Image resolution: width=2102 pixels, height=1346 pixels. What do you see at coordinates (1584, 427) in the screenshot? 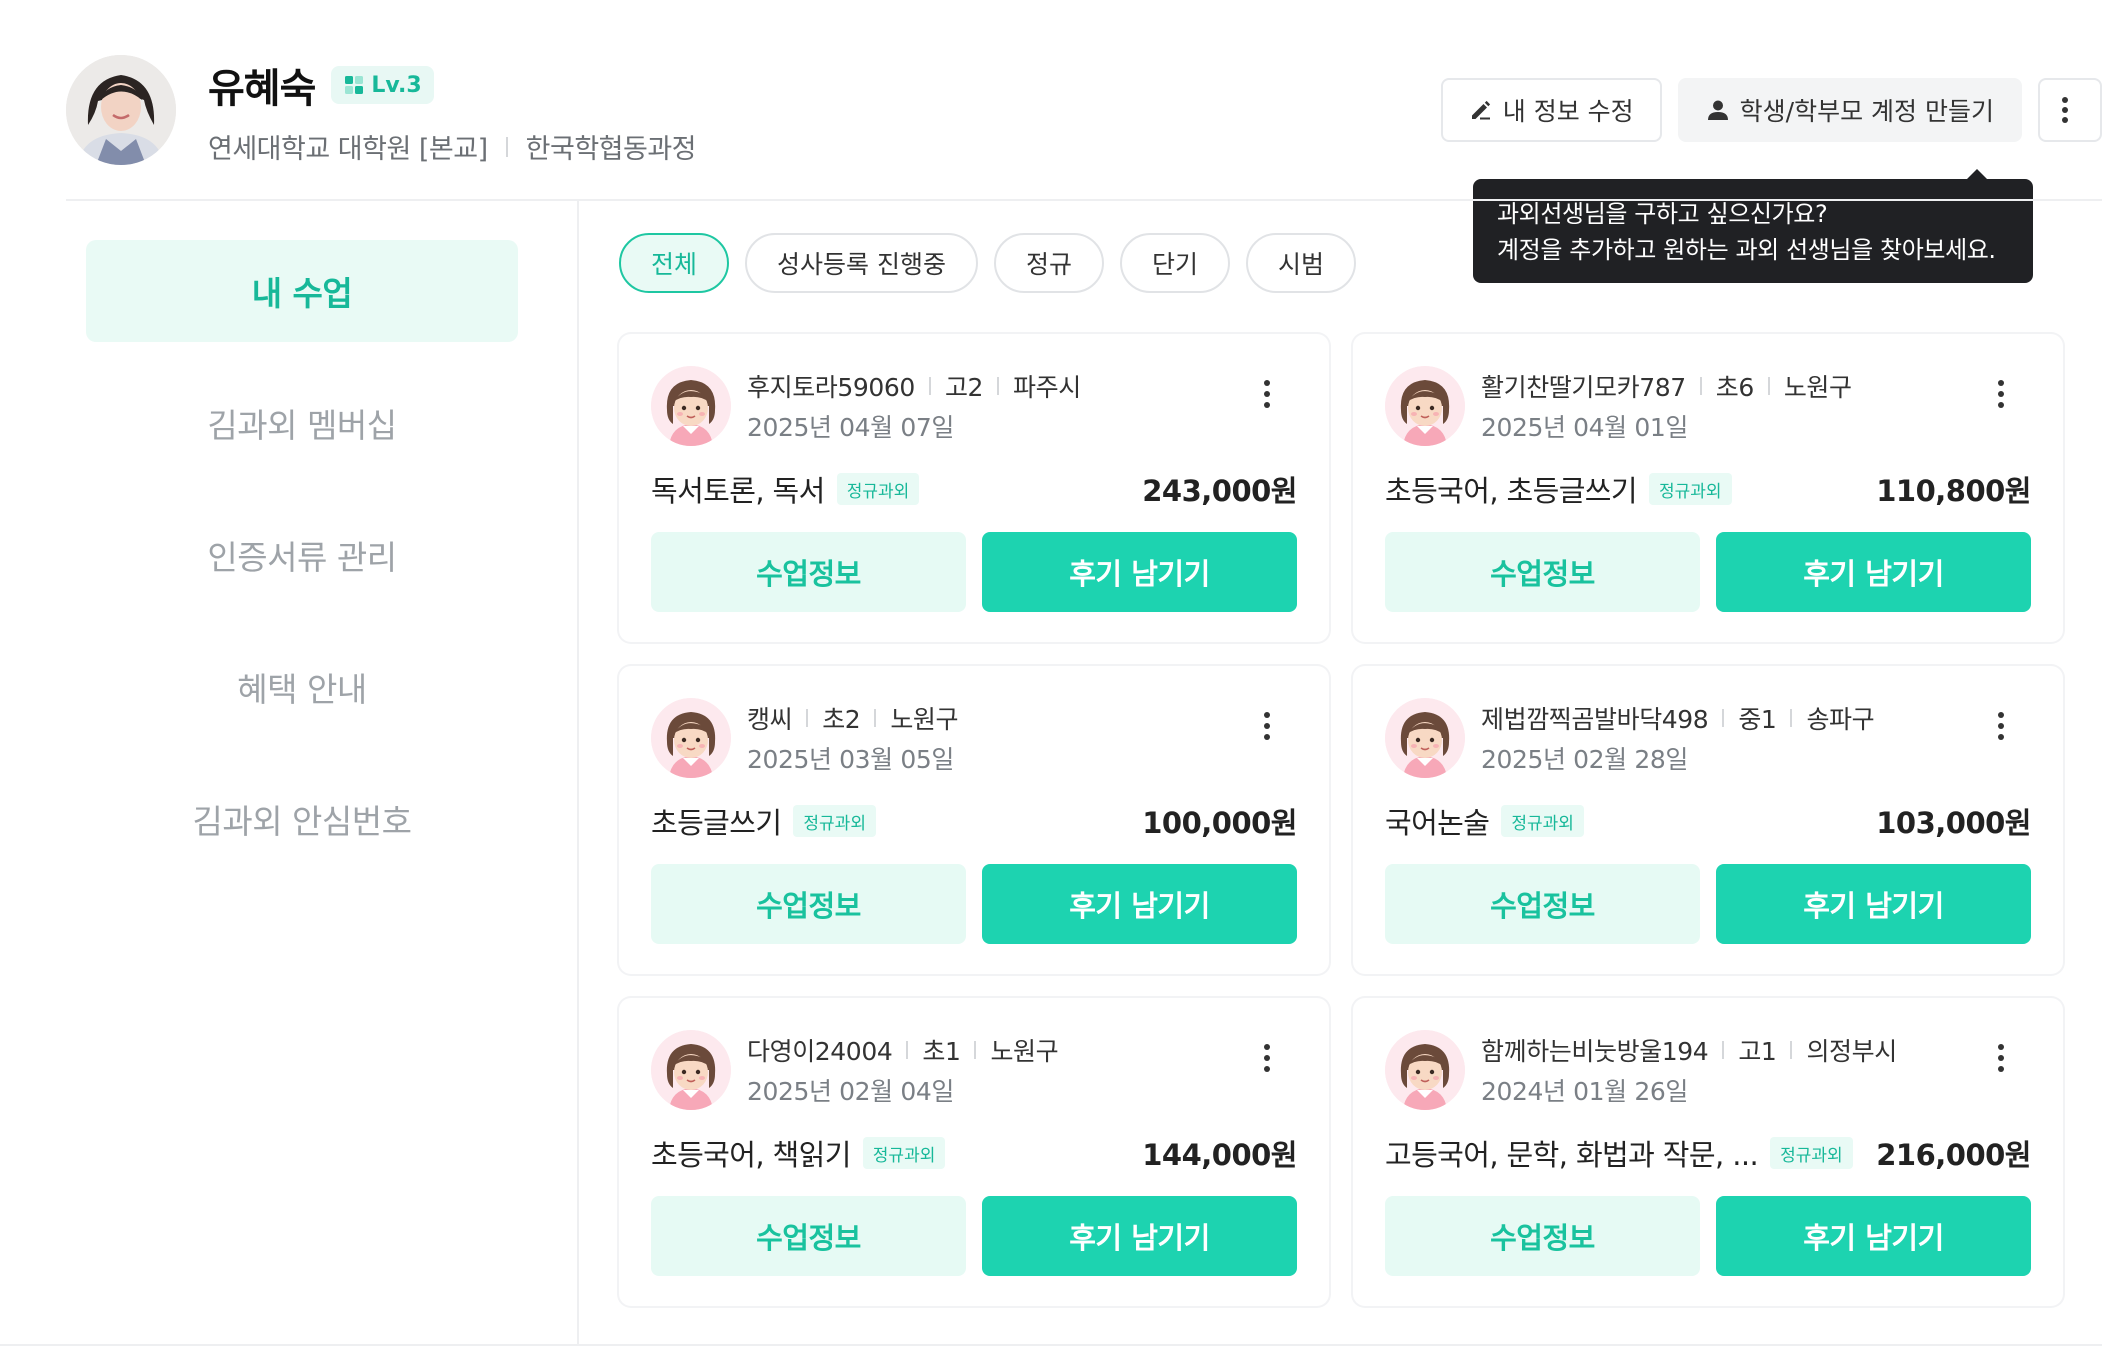
I see `lesson-date: 2025년 04월 01일` at bounding box center [1584, 427].